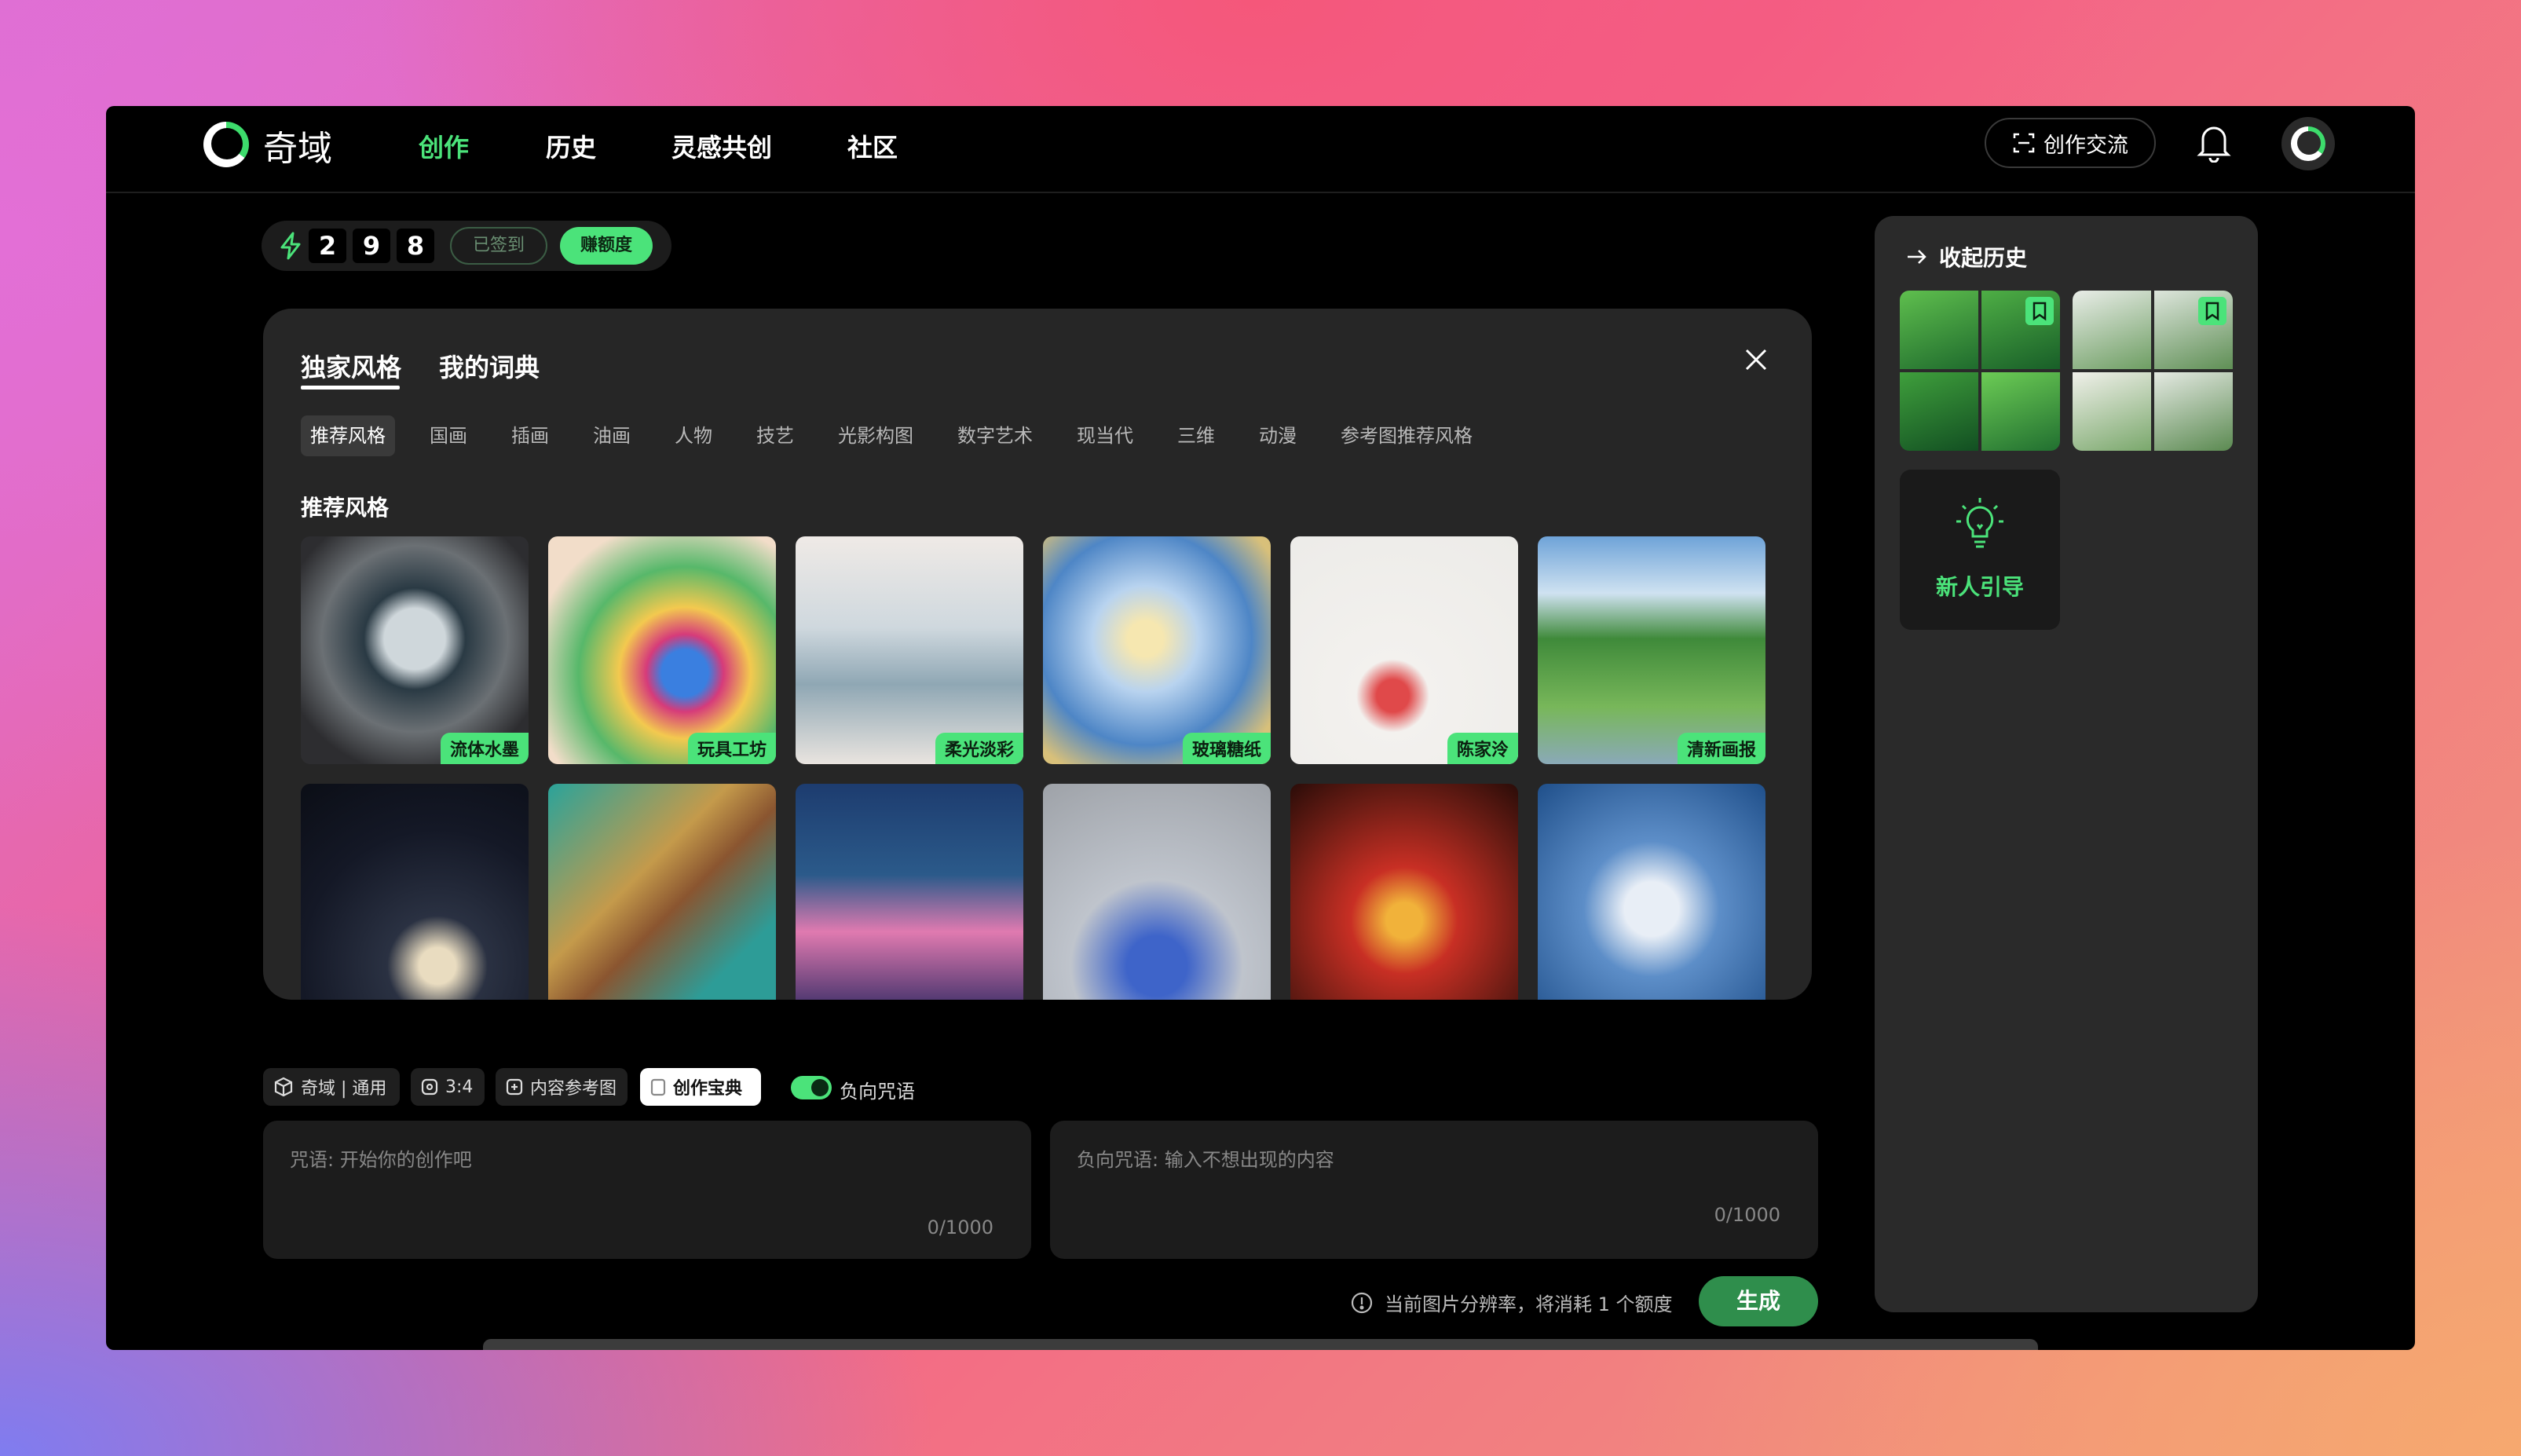  I want to click on category-chip: 参考图推荐风格, so click(1407, 435).